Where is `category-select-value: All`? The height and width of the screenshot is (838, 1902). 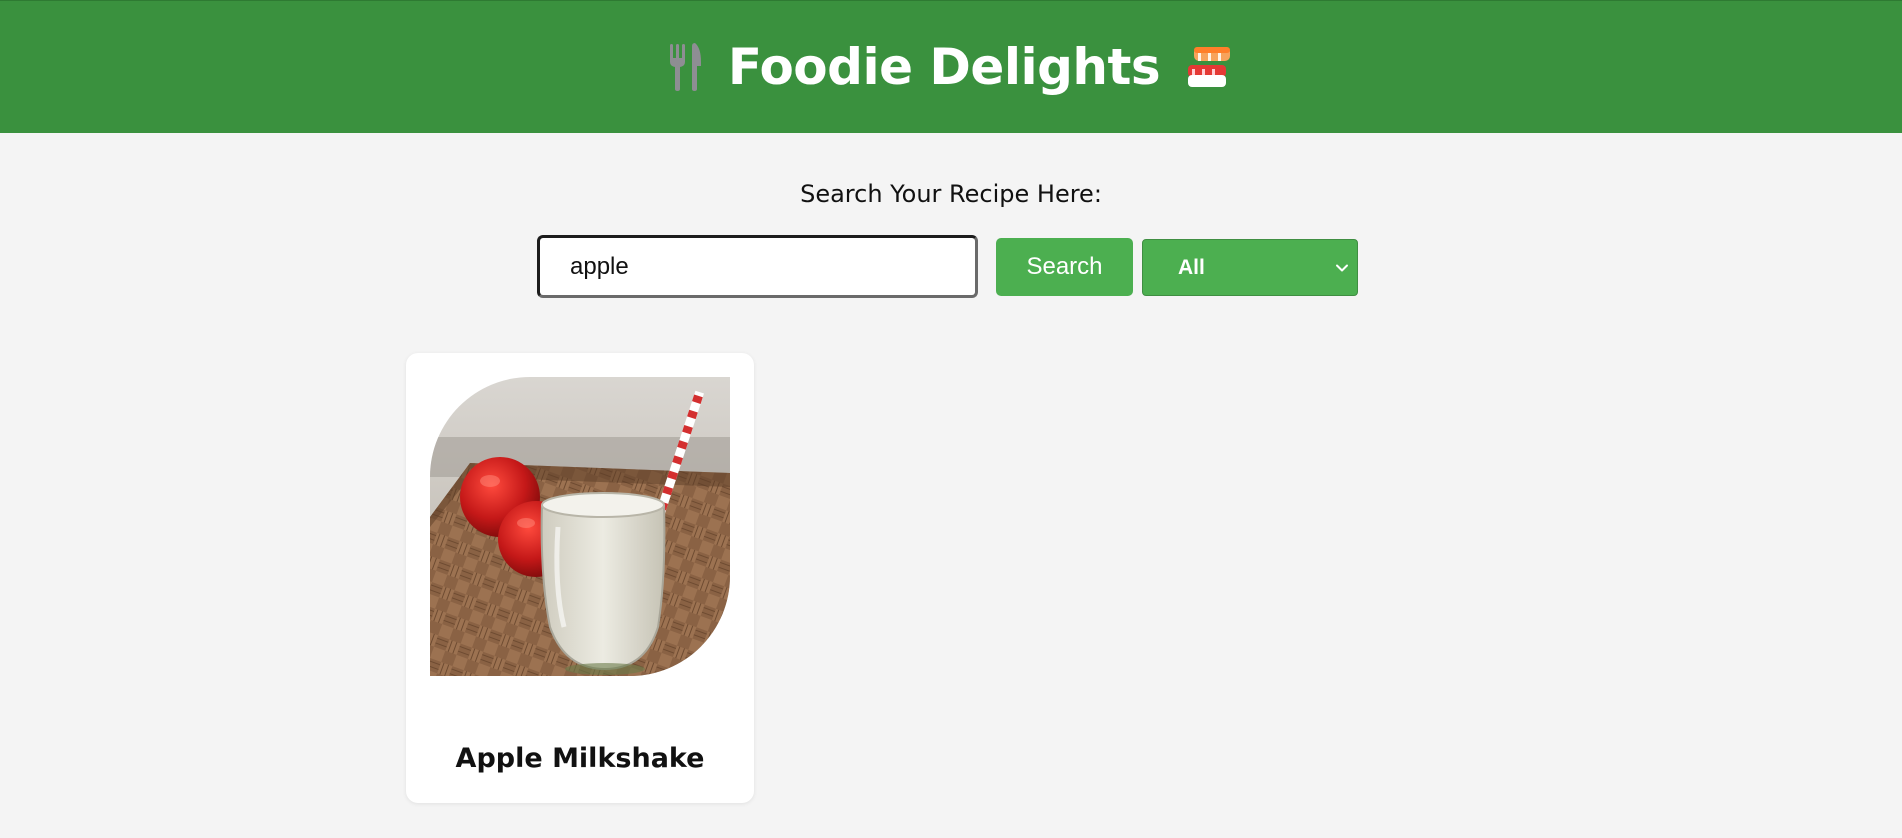
category-select-value: All is located at coordinates (1191, 267).